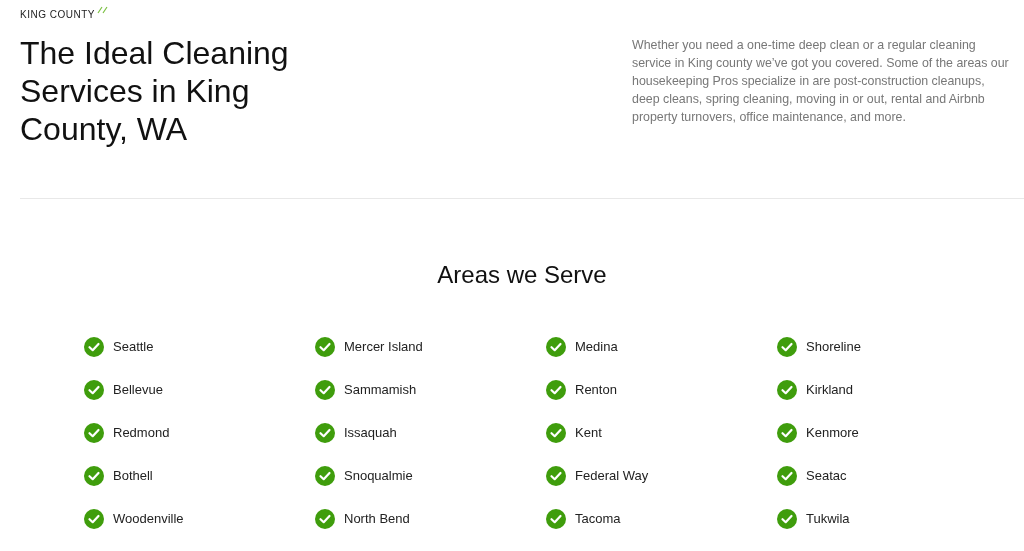 The height and width of the screenshot is (551, 1024). I want to click on intro-paragraph: Whether you need a one-time deep clean or a regular cleaning service in King county we’ve got you covered. Some of the areas our housekeeping Pros specialize in are post-construction cleanups, deep cleans, spring cleaning, moving in or out, rental and Airbnb property turnovers, office maintenance, and more., so click(821, 81).